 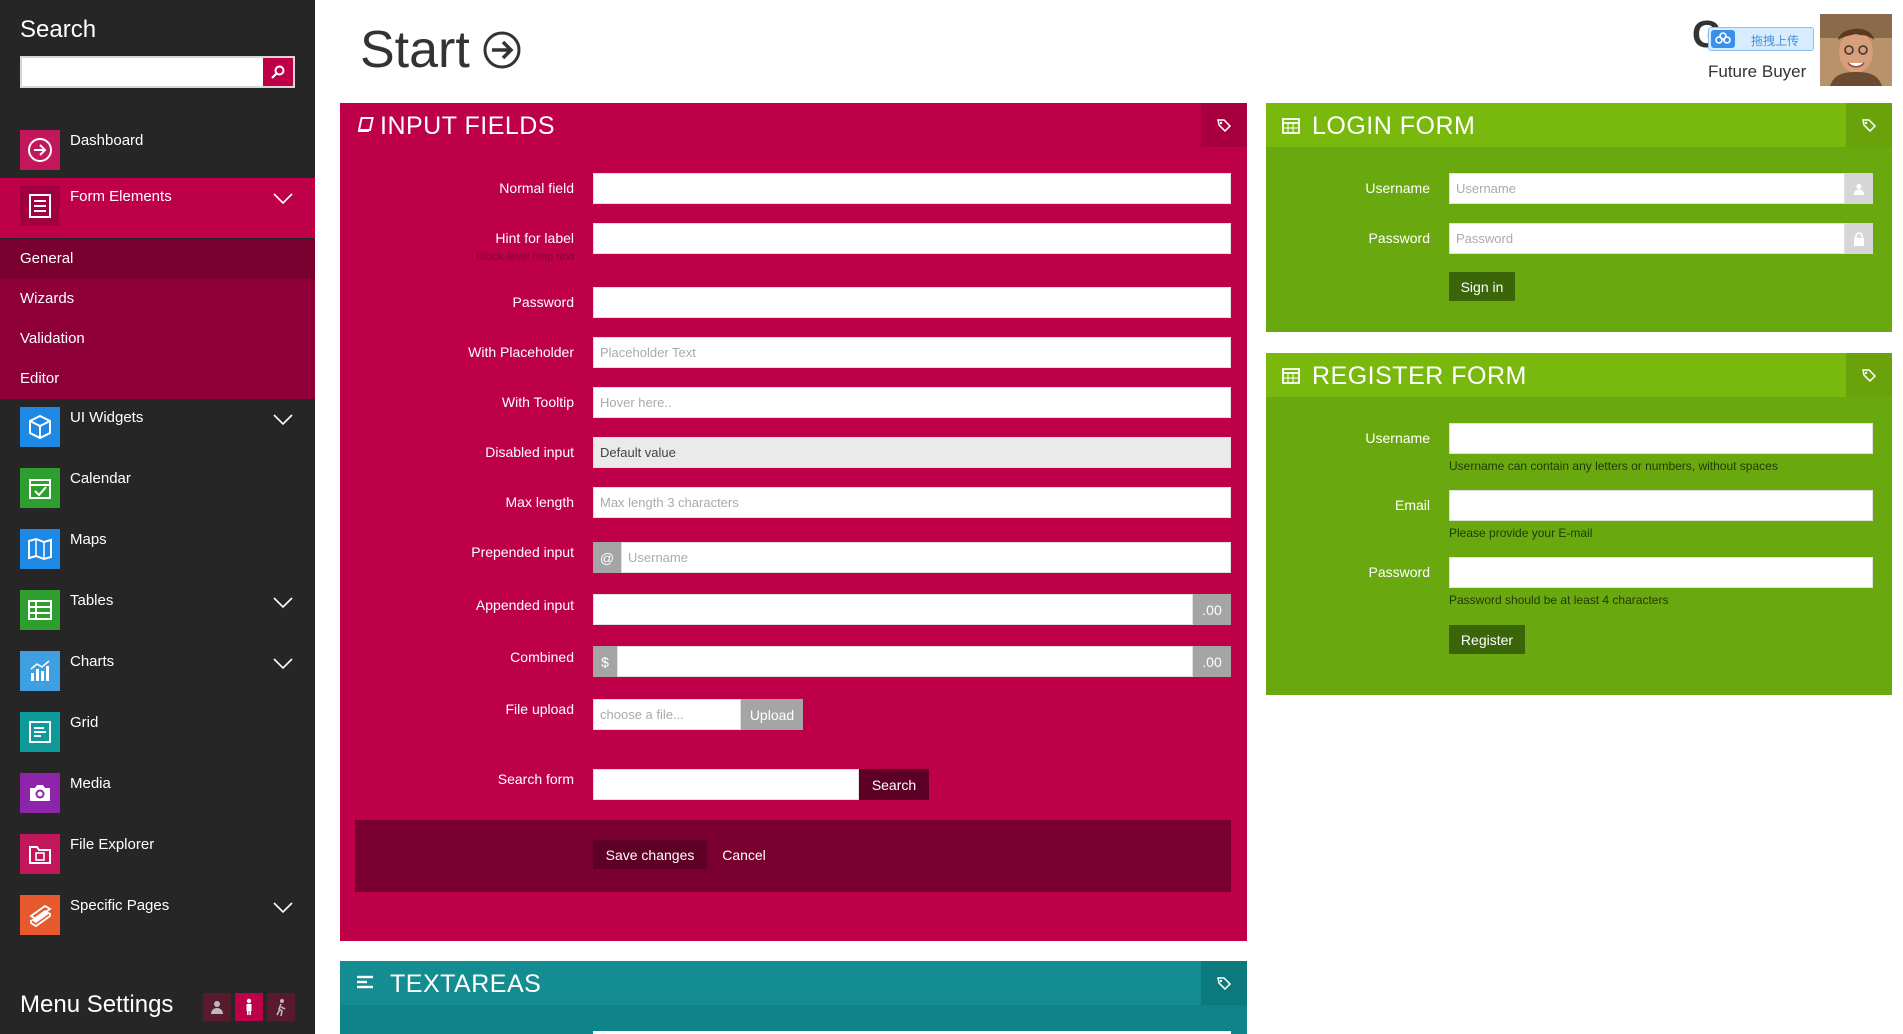 What do you see at coordinates (1856, 50) in the screenshot?
I see `avatar` at bounding box center [1856, 50].